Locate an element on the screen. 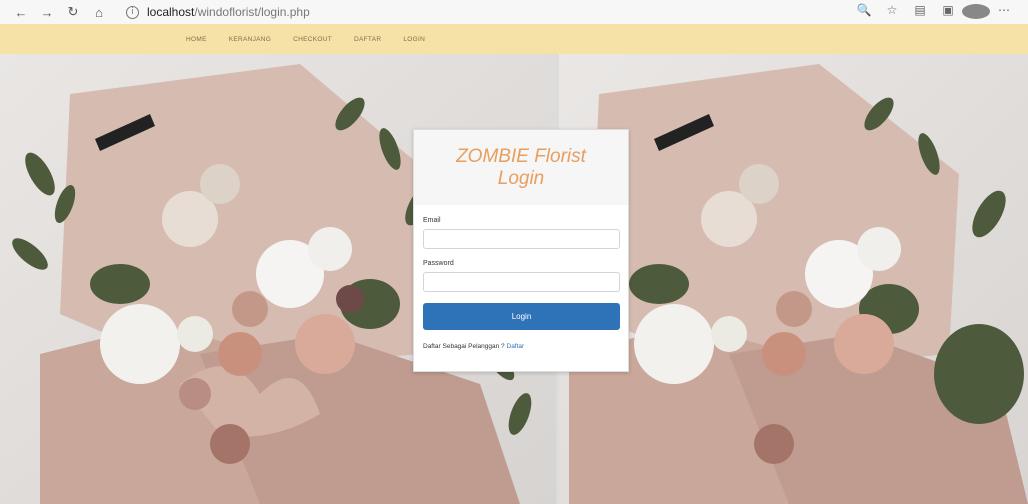  extensions-icon: ▣ is located at coordinates (948, 12).